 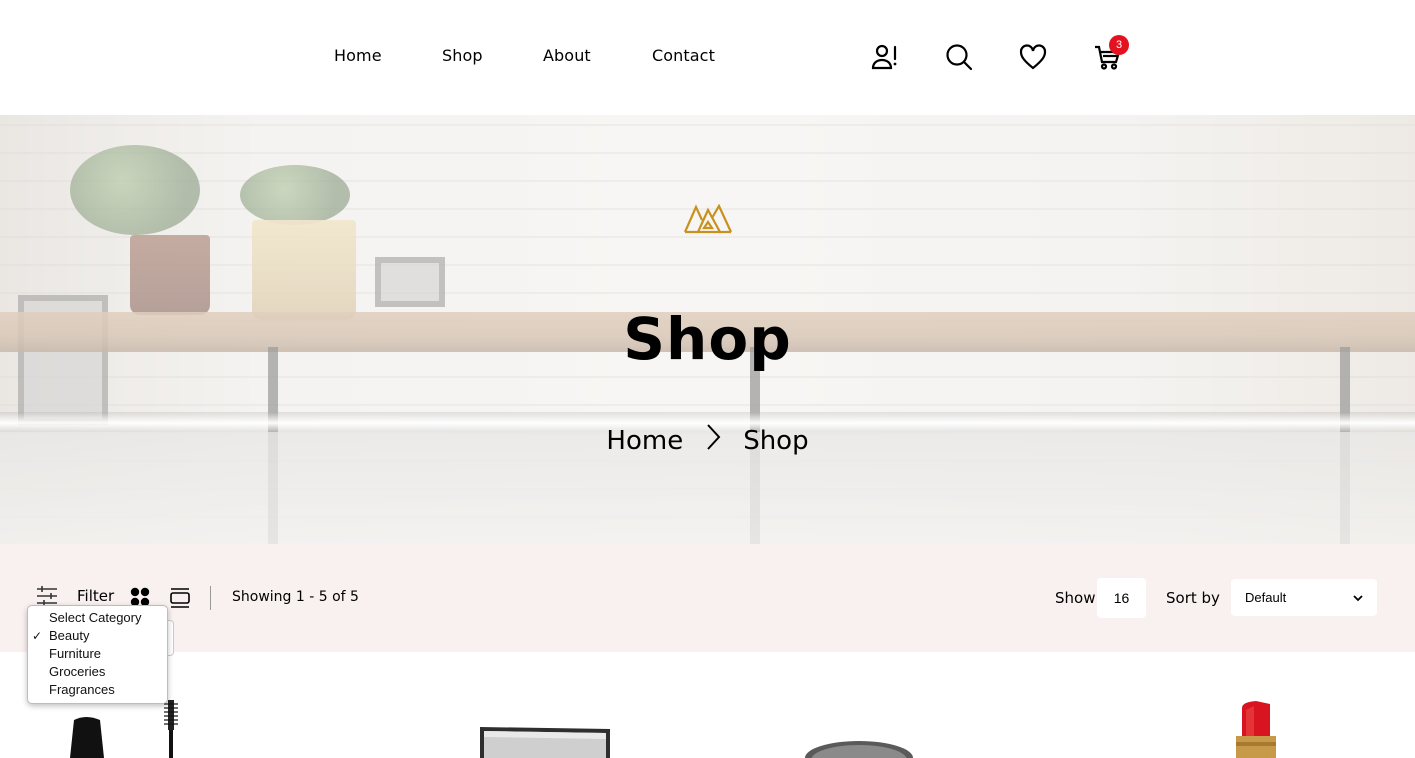 What do you see at coordinates (97, 636) in the screenshot?
I see `category-option-beauty: ✓ Beauty` at bounding box center [97, 636].